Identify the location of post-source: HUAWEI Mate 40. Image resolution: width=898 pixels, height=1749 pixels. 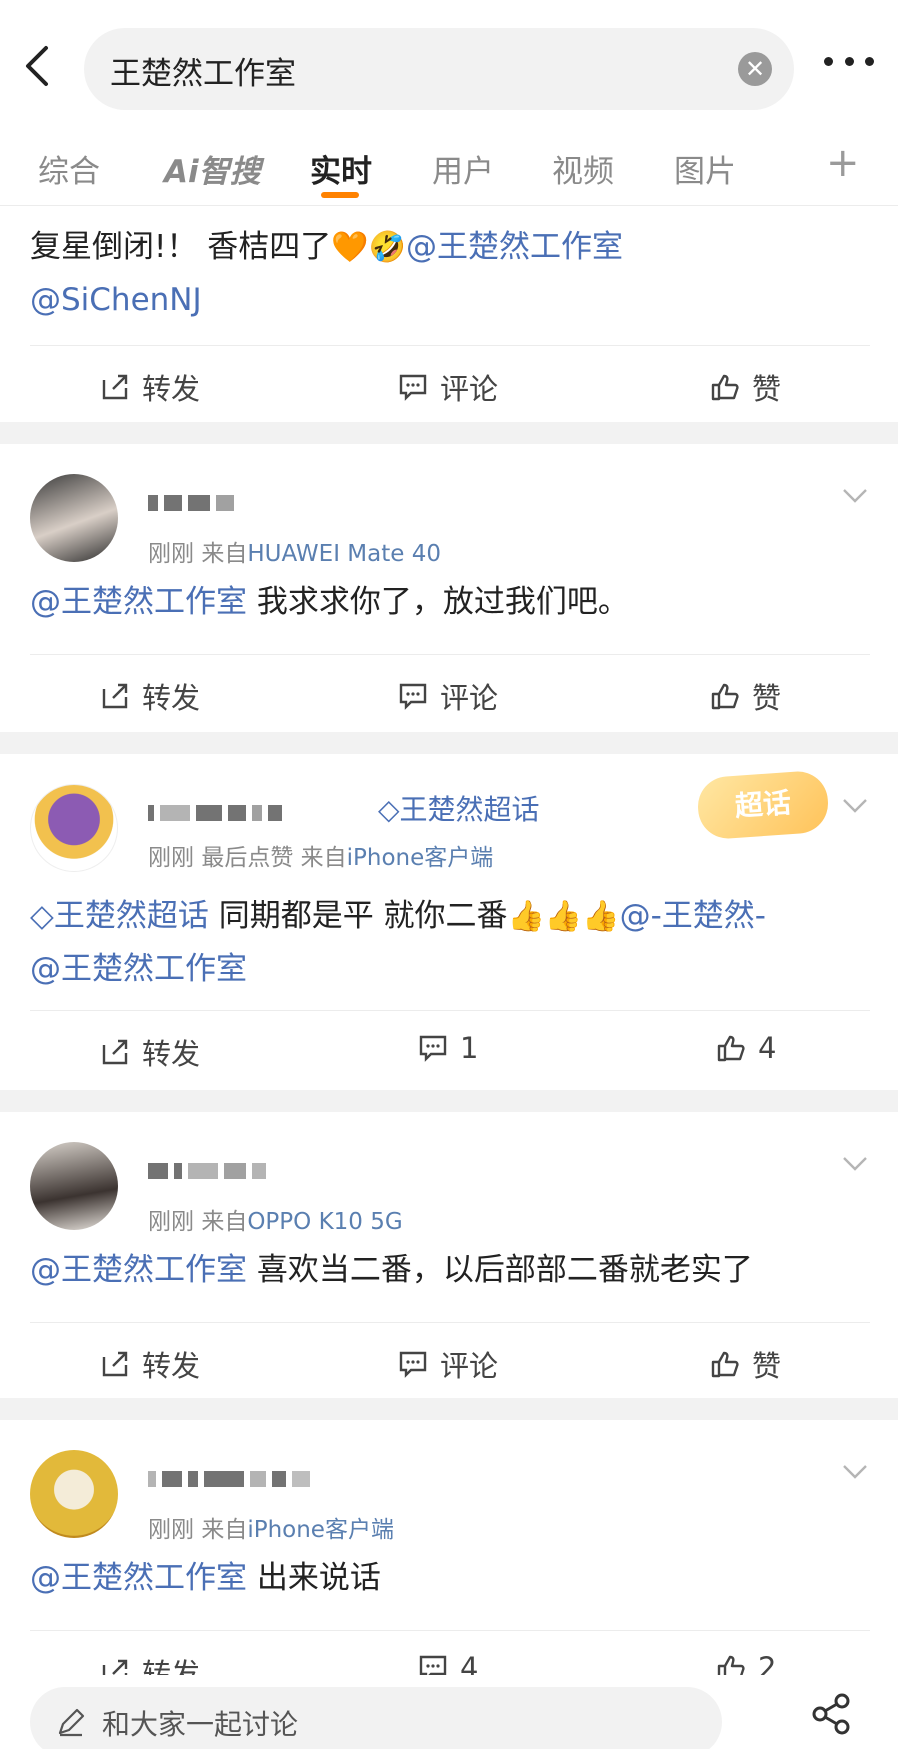
(344, 554).